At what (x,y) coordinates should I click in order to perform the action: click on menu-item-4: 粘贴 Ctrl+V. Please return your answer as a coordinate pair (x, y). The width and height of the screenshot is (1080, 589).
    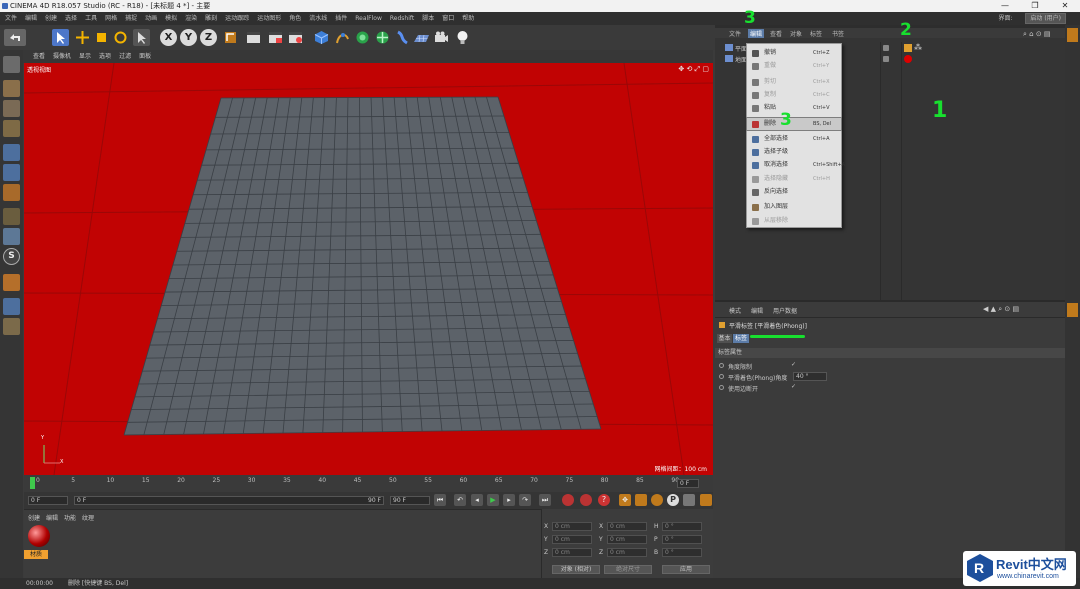
    Looking at the image, I should click on (794, 108).